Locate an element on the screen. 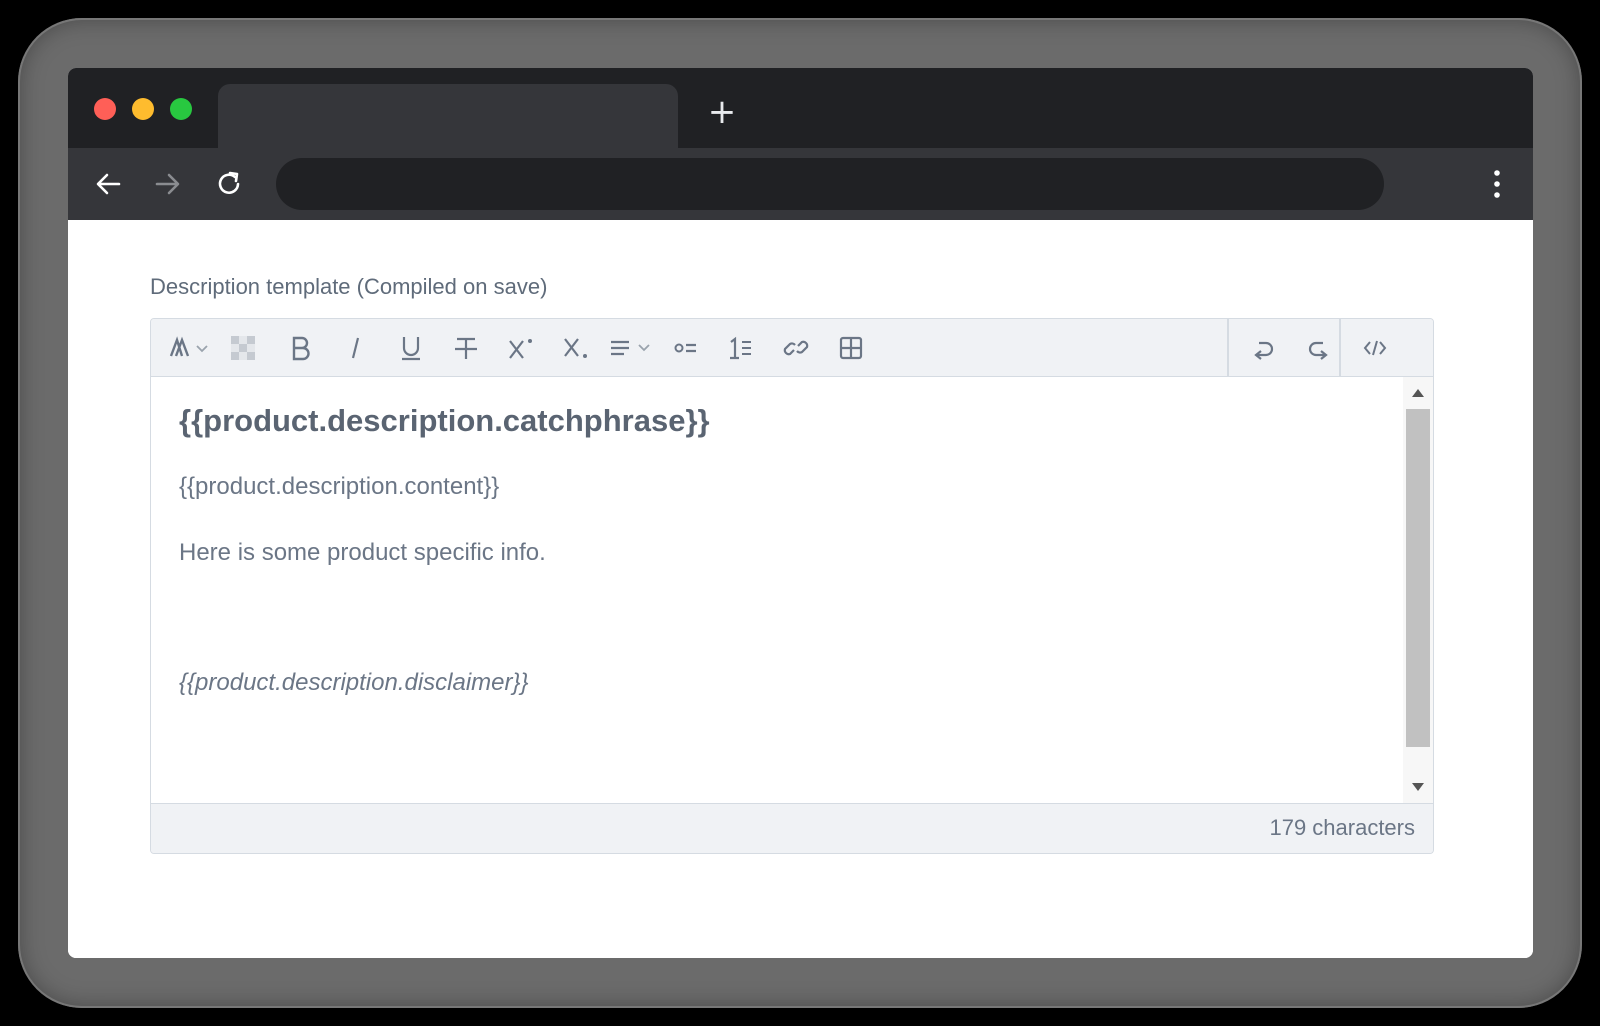 The image size is (1600, 1026). reload-button is located at coordinates (229, 184).